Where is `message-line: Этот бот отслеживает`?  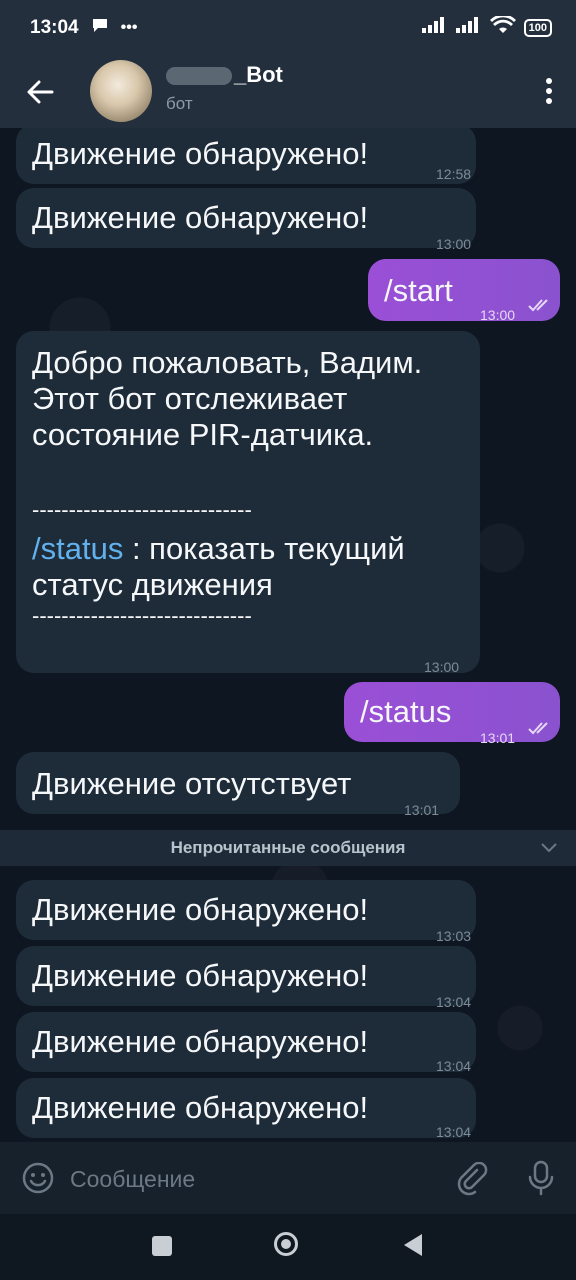
message-line: Этот бот отслеживает is located at coordinates (190, 398).